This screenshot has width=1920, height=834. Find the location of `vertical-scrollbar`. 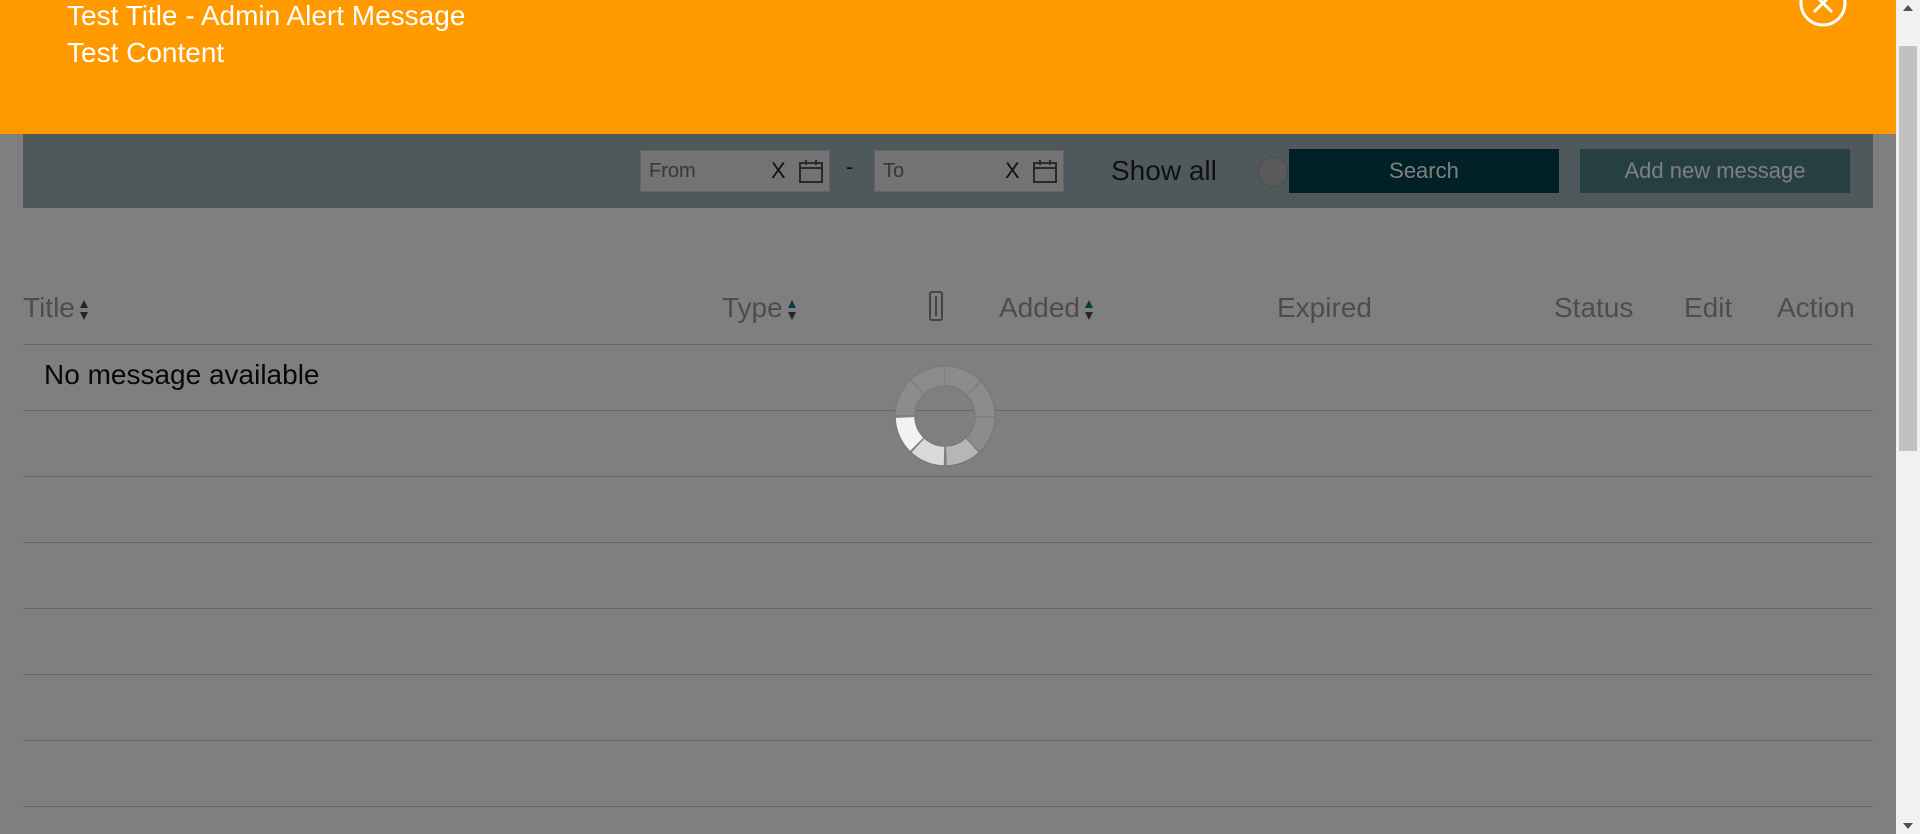

vertical-scrollbar is located at coordinates (1908, 417).